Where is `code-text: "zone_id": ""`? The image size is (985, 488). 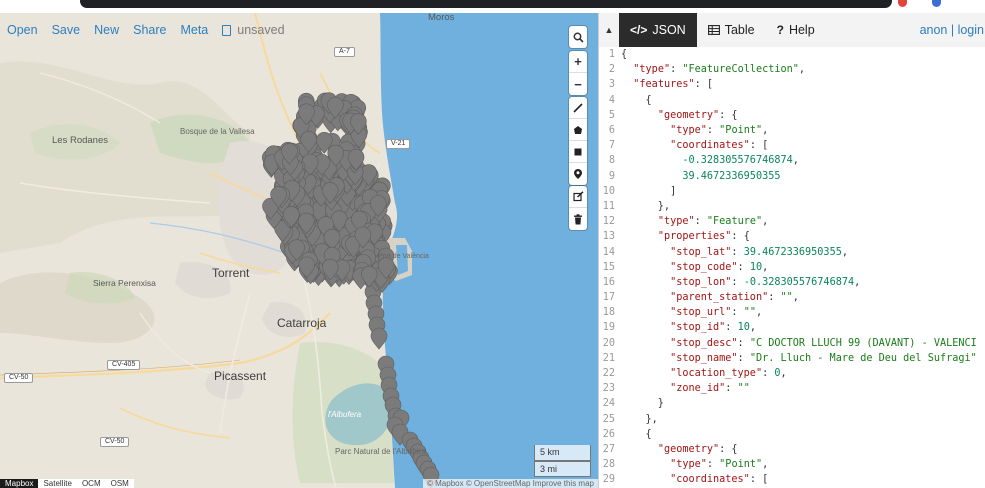
code-text: "zone_id": "" is located at coordinates (710, 389).